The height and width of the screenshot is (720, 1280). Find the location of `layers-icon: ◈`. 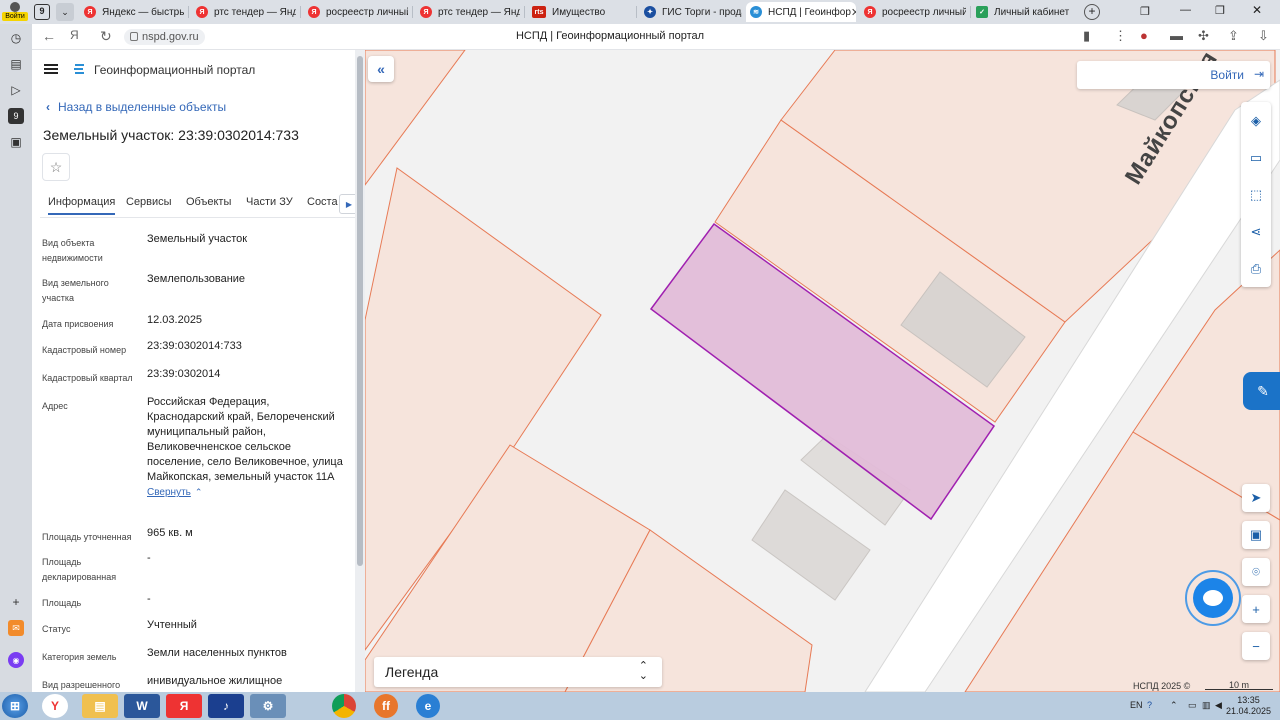

layers-icon: ◈ is located at coordinates (1256, 120).